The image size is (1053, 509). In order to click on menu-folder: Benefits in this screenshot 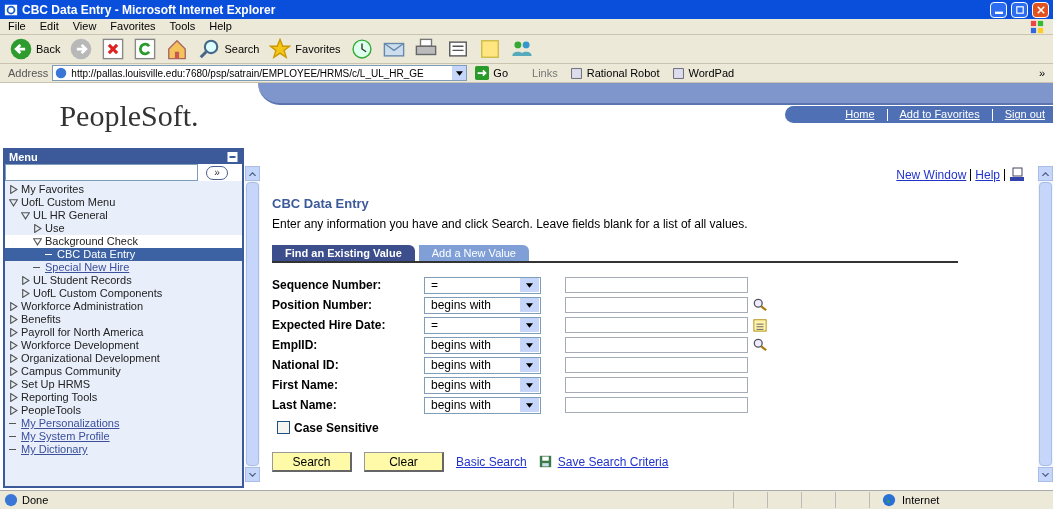, I will do `click(41, 319)`.